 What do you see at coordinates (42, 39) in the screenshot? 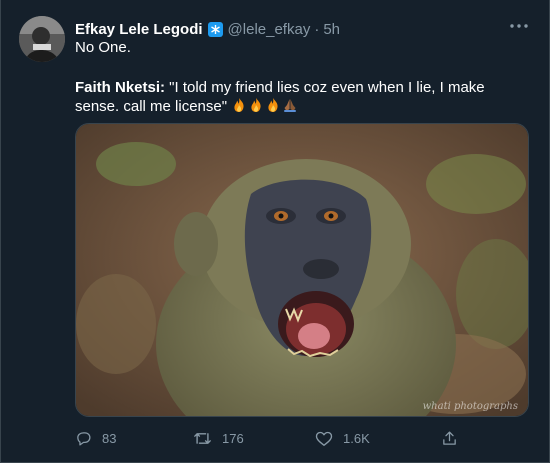
I see `avatar` at bounding box center [42, 39].